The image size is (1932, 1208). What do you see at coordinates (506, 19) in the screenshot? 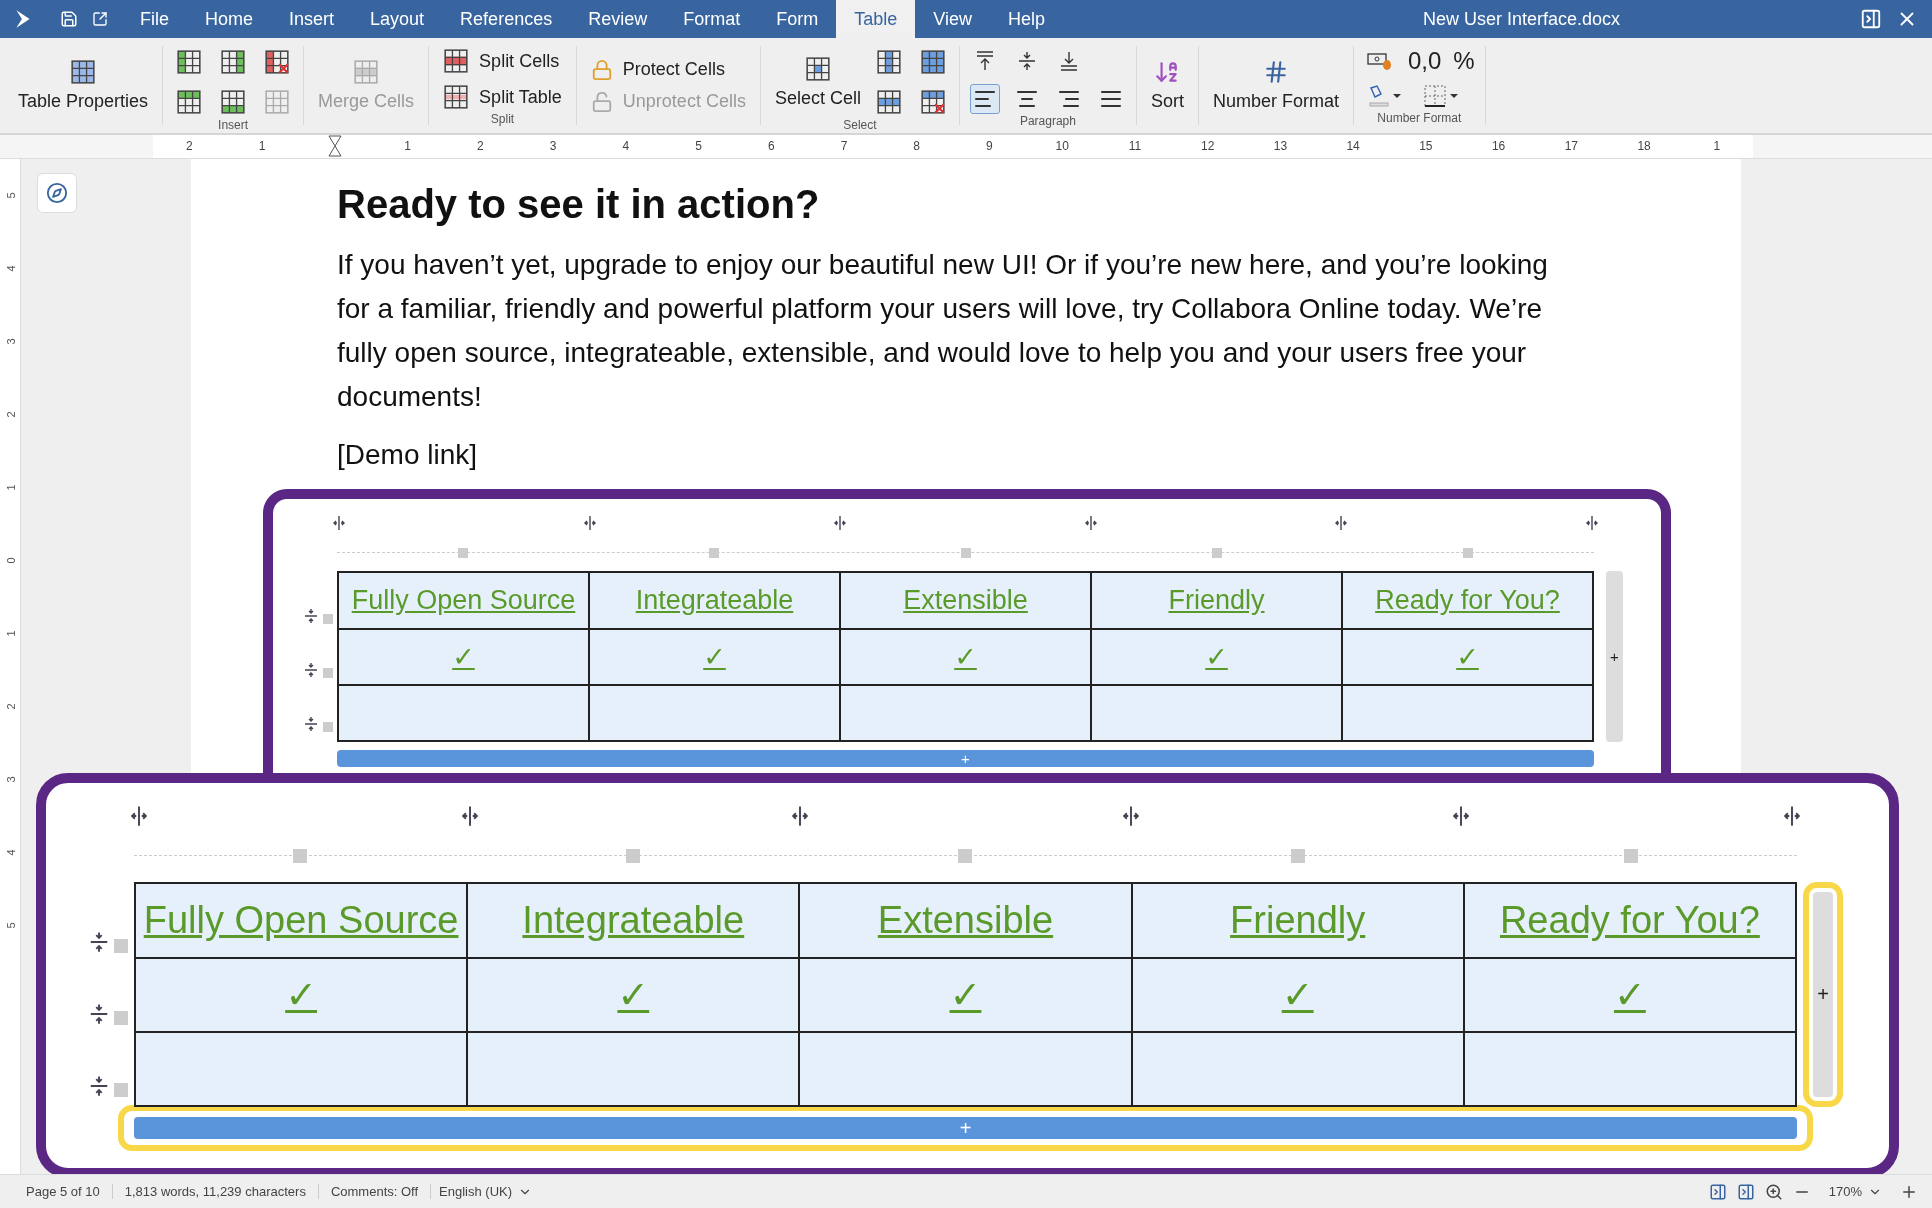
I see `menu-tab: References` at bounding box center [506, 19].